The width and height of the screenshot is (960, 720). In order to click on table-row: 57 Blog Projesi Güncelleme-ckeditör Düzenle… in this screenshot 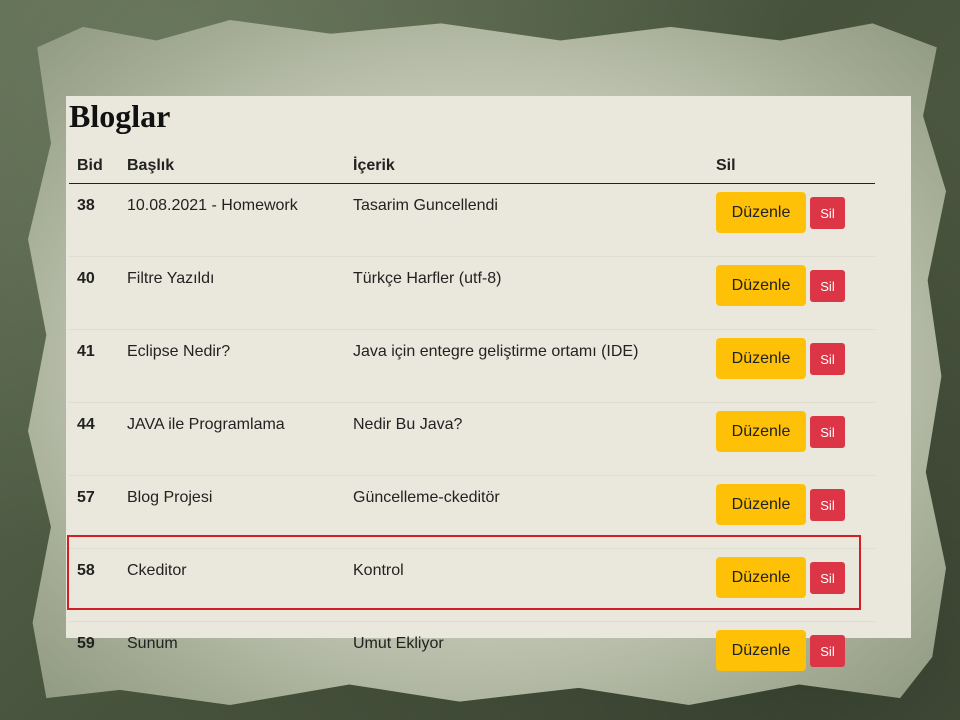, I will do `click(472, 512)`.